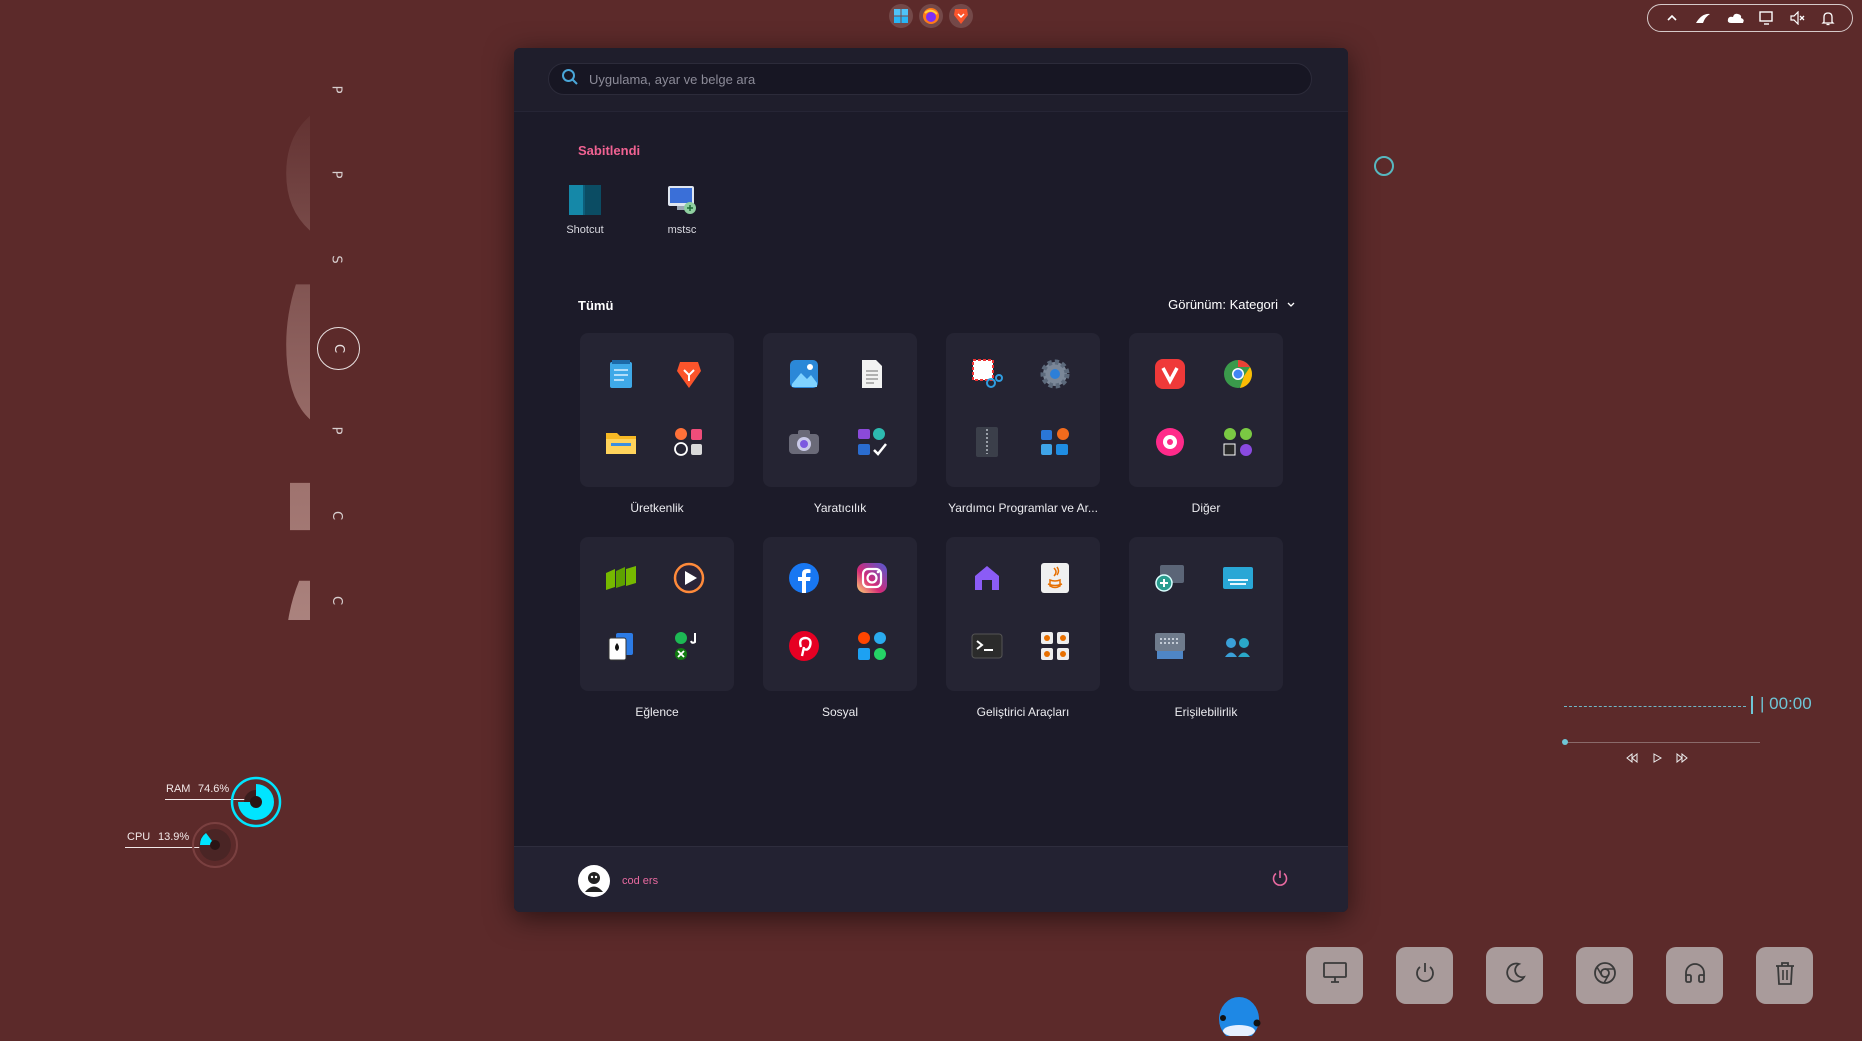 The width and height of the screenshot is (1862, 1041). Describe the element at coordinates (927, 79) in the screenshot. I see `search-input` at that location.